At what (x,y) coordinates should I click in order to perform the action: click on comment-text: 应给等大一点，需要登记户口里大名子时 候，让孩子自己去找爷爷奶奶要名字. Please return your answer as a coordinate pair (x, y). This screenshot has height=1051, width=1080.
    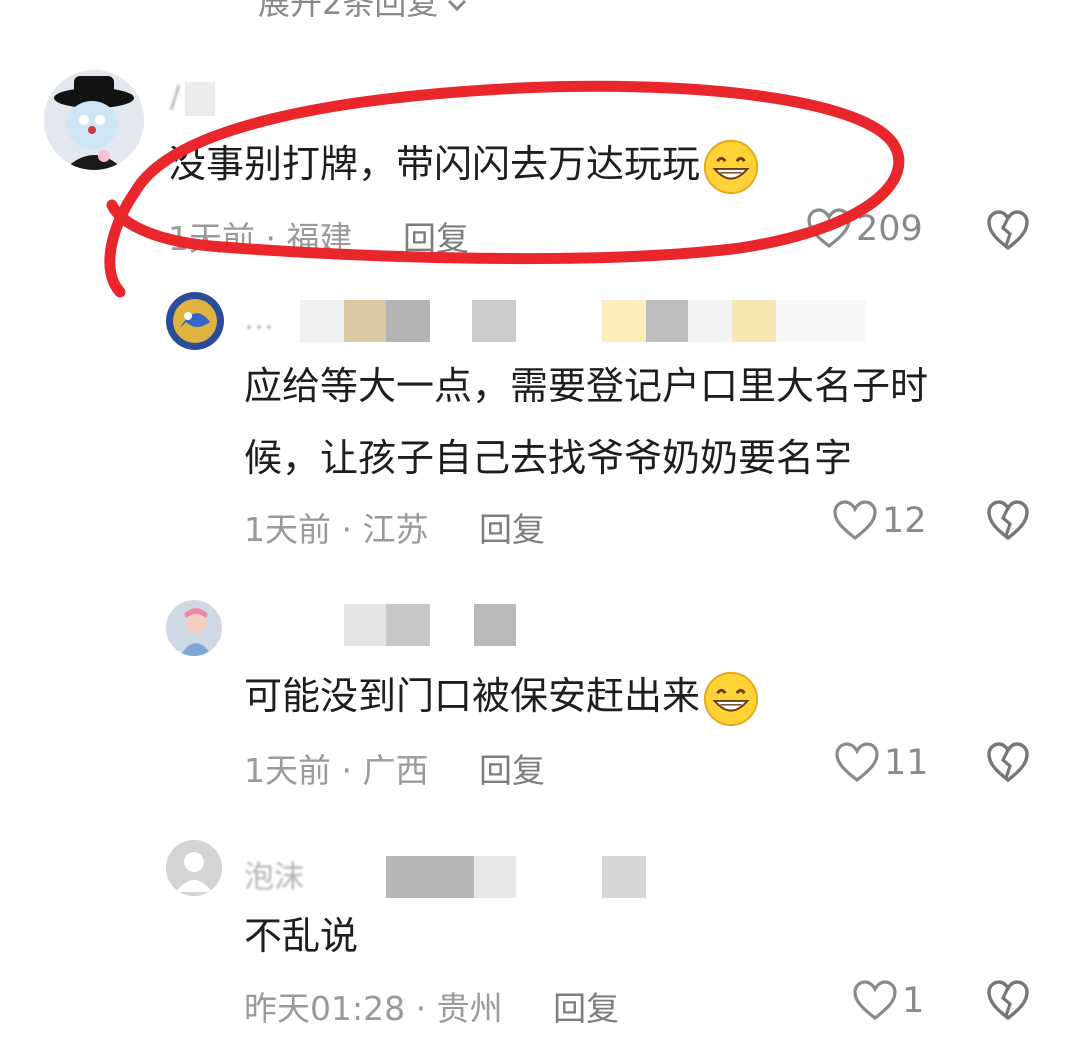
    Looking at the image, I should click on (586, 422).